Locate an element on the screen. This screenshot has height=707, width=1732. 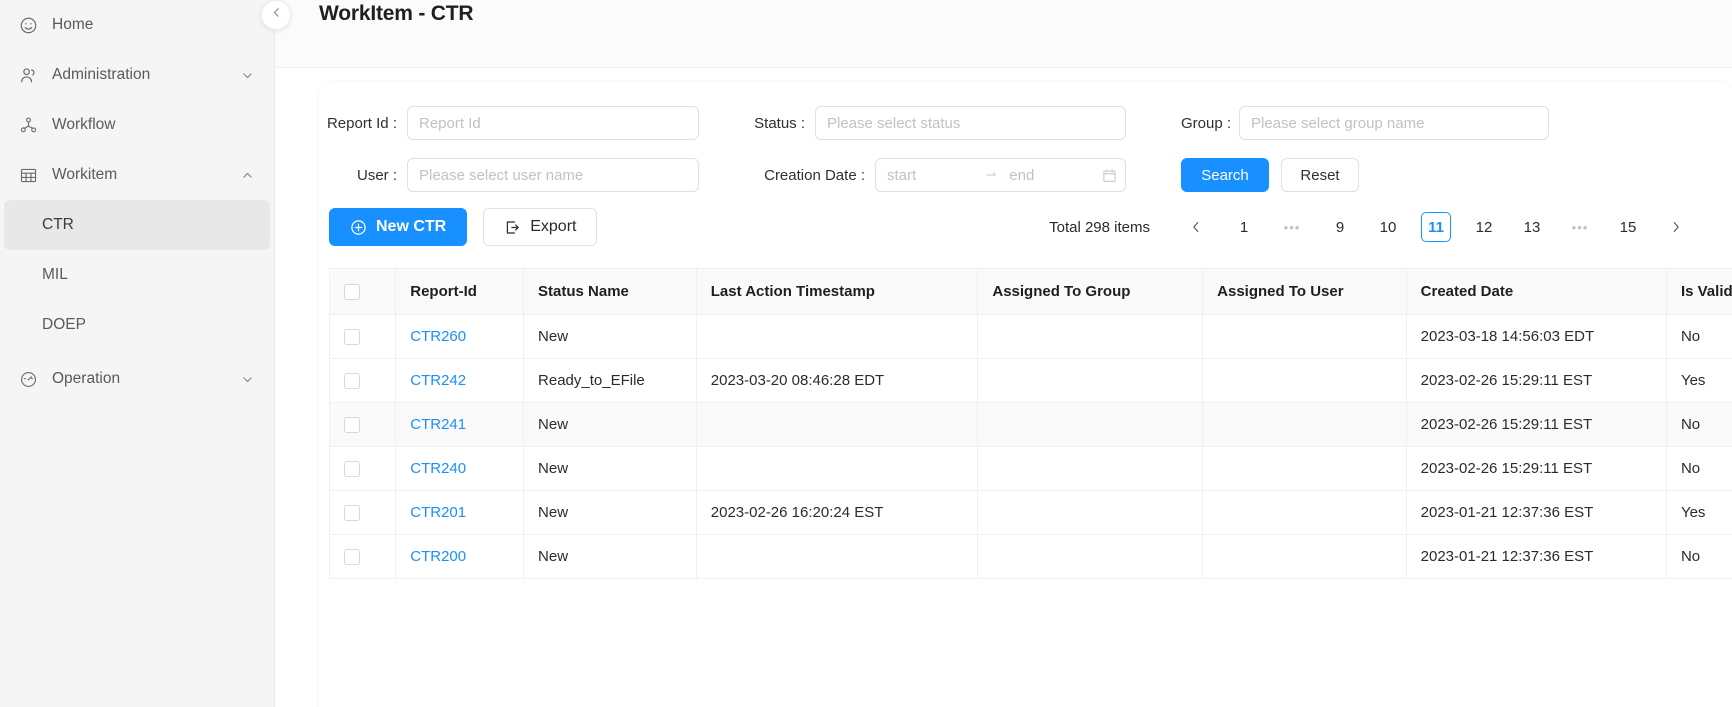
cell-is-valid: No is located at coordinates (1699, 468).